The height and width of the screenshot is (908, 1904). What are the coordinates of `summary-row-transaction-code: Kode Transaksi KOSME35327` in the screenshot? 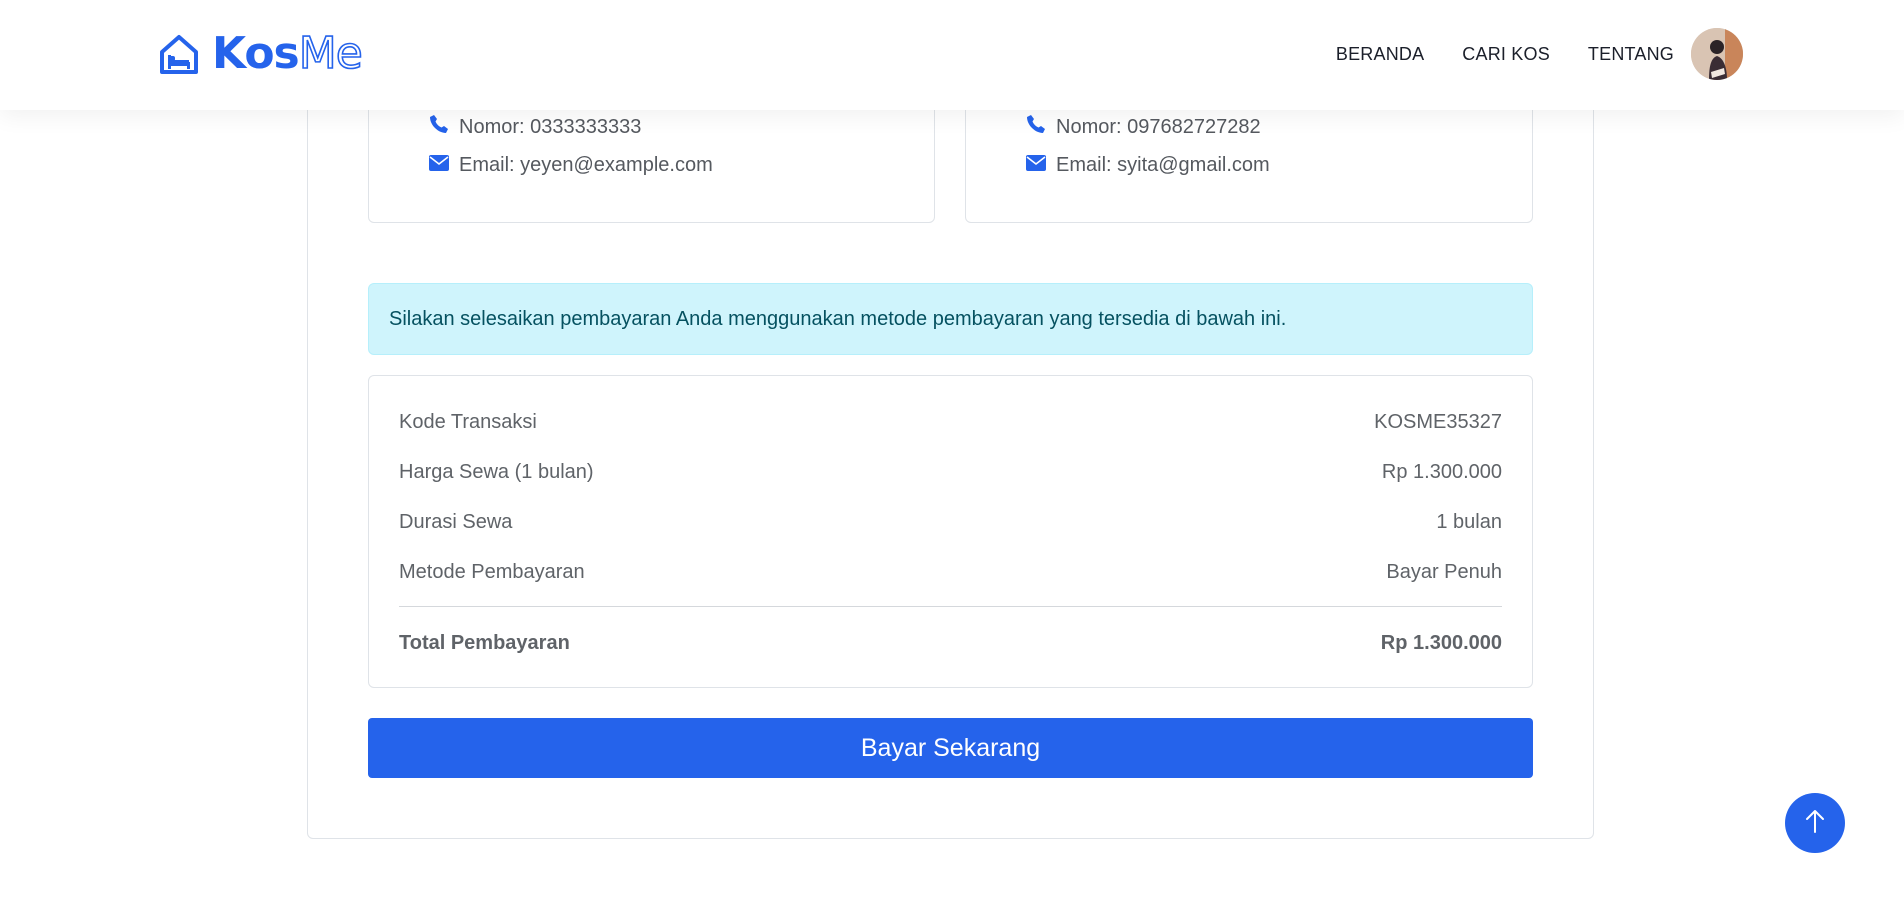 It's located at (950, 422).